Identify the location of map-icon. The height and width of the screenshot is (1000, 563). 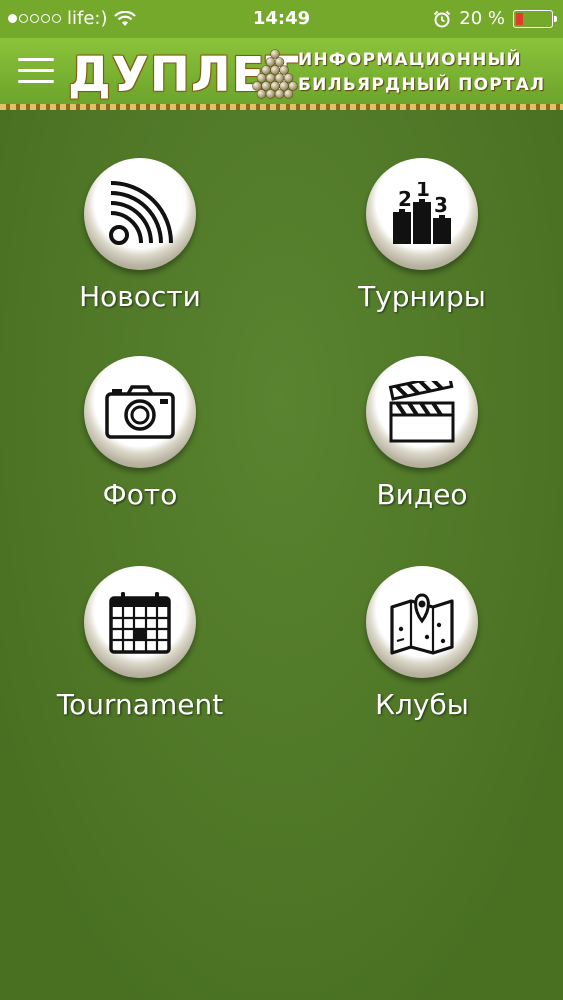
(422, 624).